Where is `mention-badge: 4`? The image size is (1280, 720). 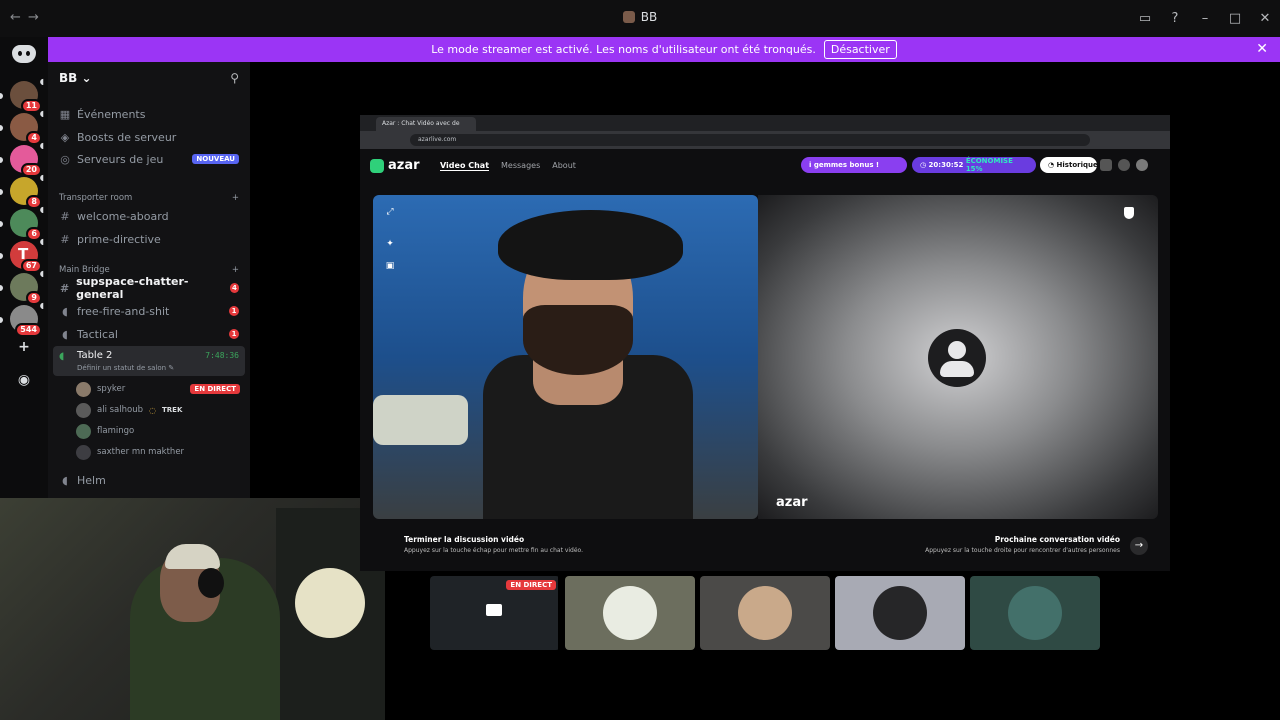 mention-badge: 4 is located at coordinates (234, 288).